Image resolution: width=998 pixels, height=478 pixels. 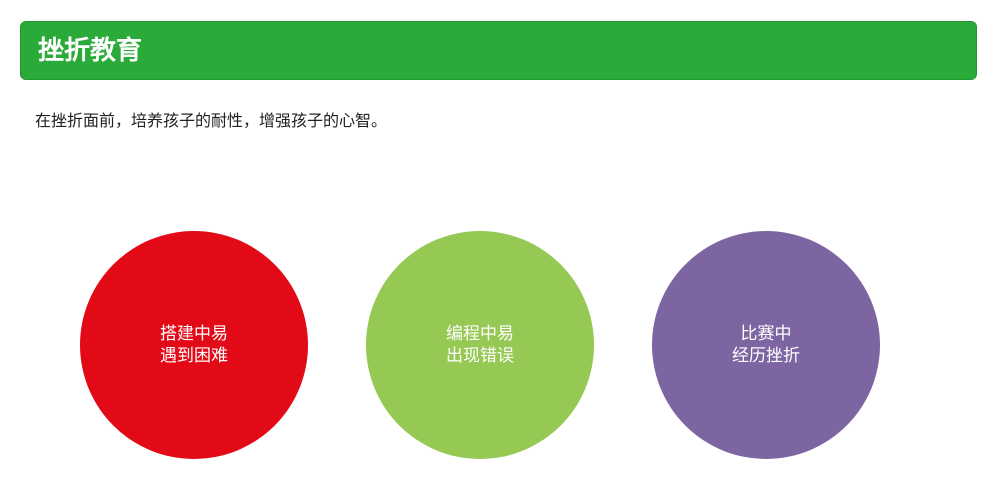 What do you see at coordinates (194, 345) in the screenshot?
I see `circle-building-difficulty: 搭建中易 遇到困难` at bounding box center [194, 345].